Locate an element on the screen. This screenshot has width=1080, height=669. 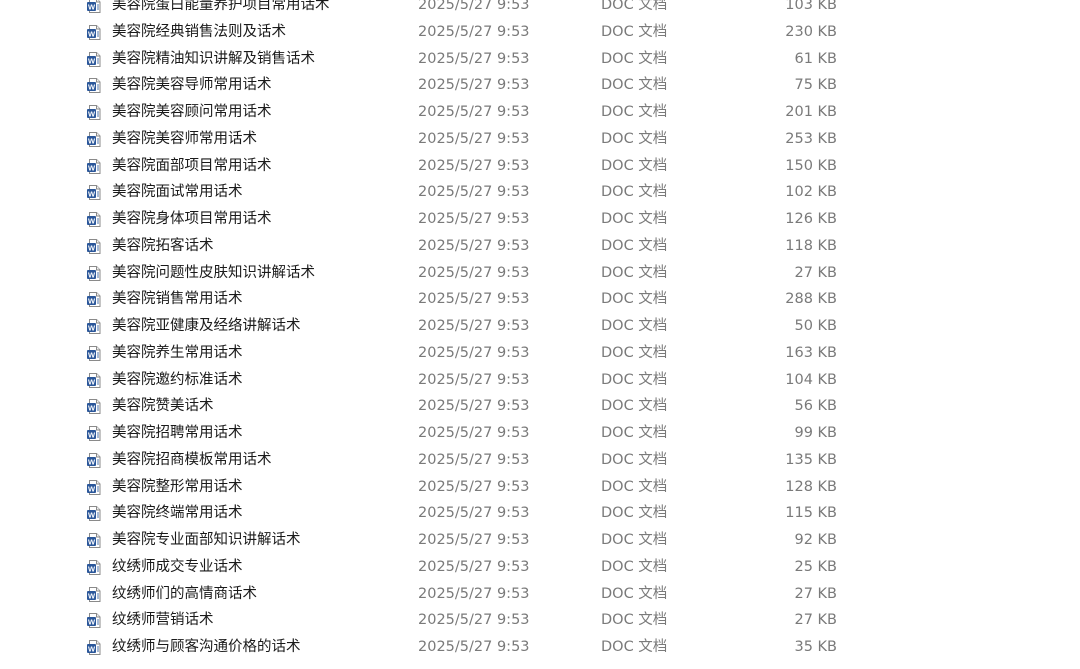
file-name: 美容院招聘常用话术 is located at coordinates (177, 433).